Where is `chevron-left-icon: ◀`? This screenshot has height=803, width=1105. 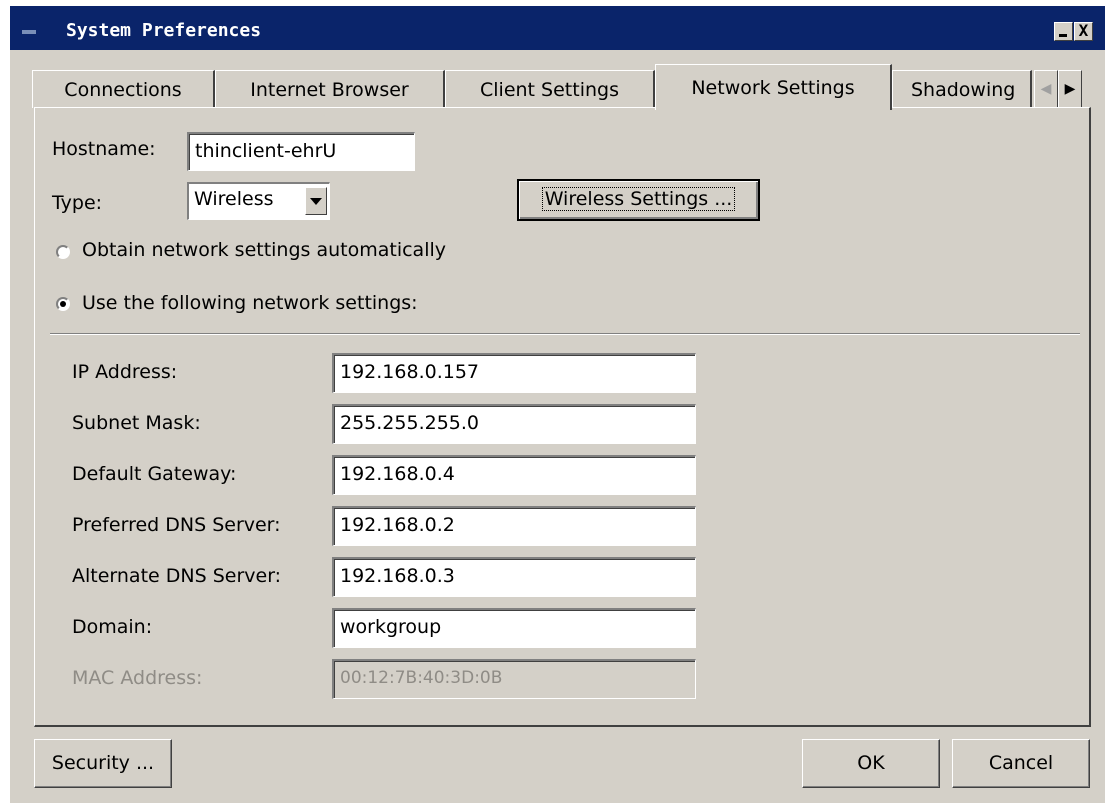
chevron-left-icon: ◀ is located at coordinates (1046, 89).